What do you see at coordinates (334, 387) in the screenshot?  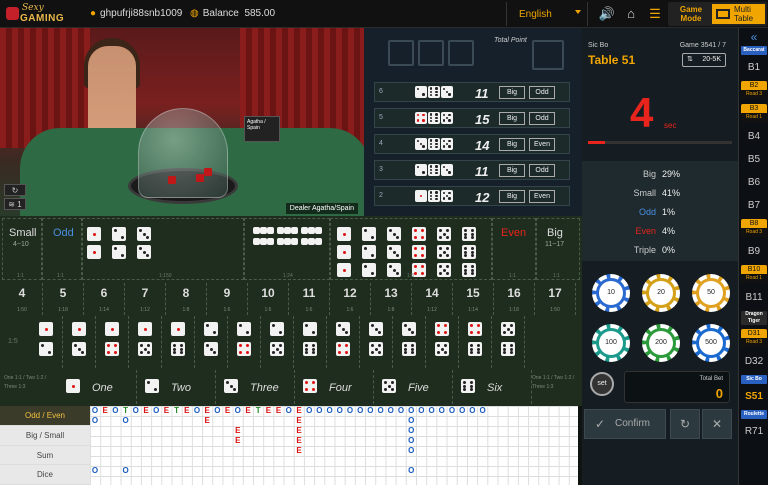 I see `bet-single-four: Four` at bounding box center [334, 387].